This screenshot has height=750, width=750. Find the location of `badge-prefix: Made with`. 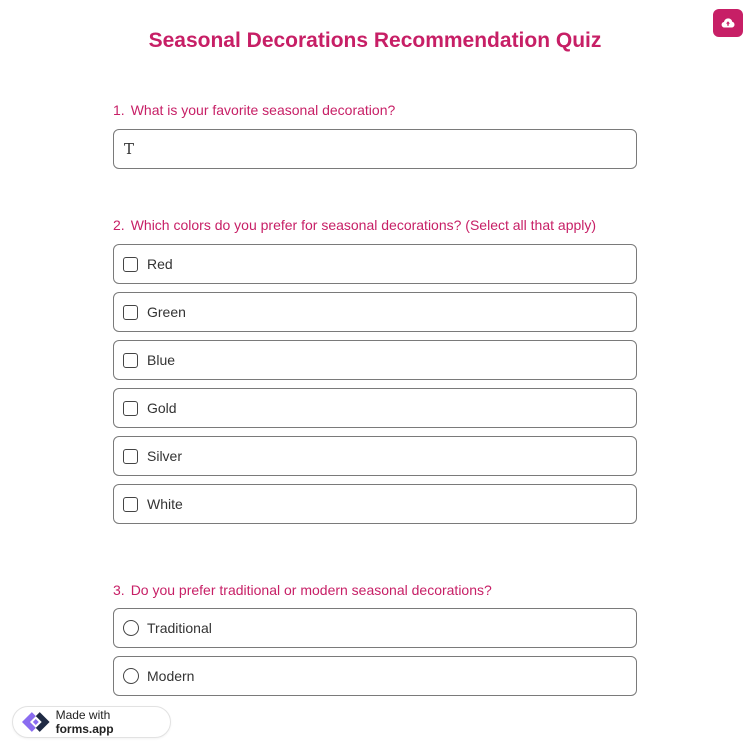

badge-prefix: Made with is located at coordinates (83, 715).